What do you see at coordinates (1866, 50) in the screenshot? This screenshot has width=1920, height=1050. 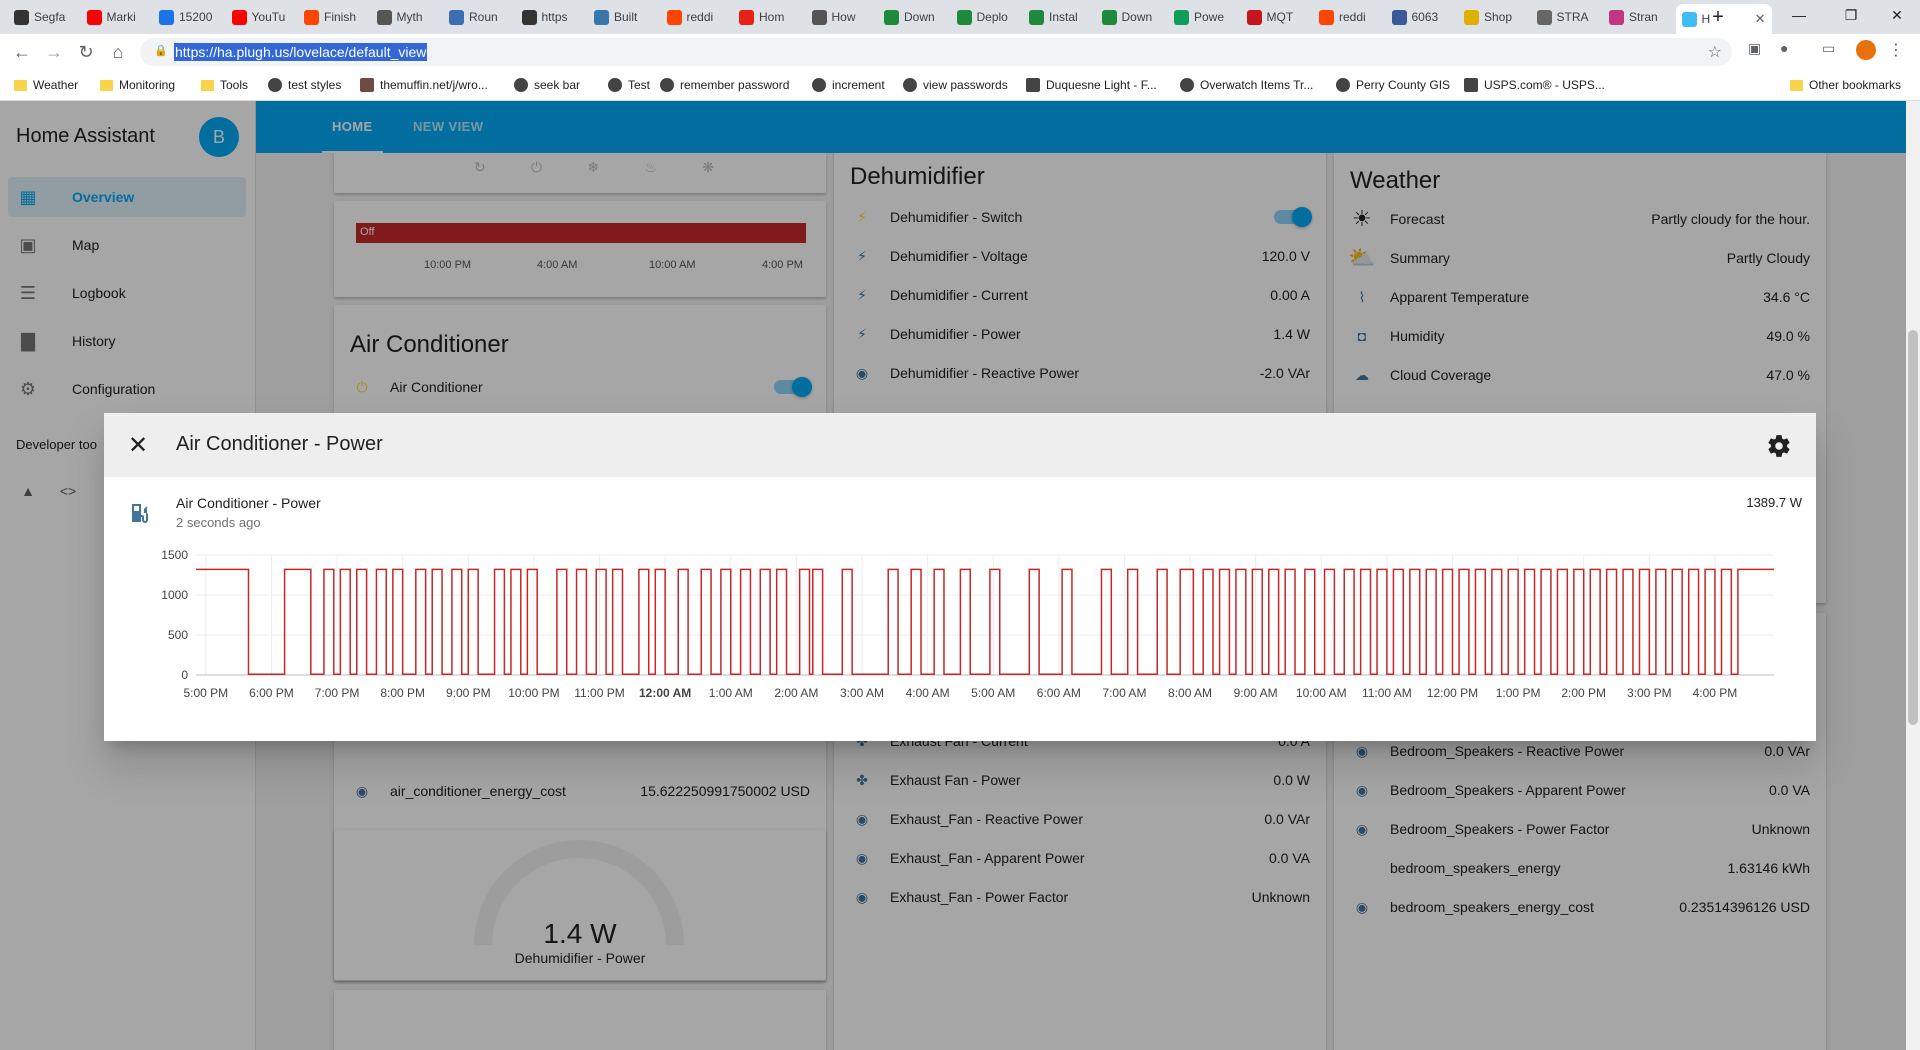 I see `profile-avatar` at bounding box center [1866, 50].